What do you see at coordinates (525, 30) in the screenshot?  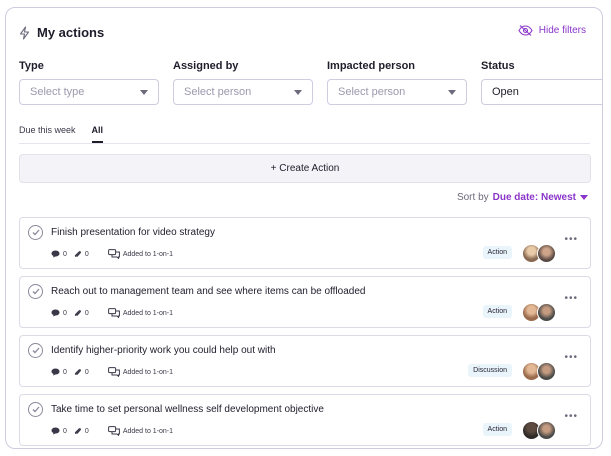 I see `eye-off-icon` at bounding box center [525, 30].